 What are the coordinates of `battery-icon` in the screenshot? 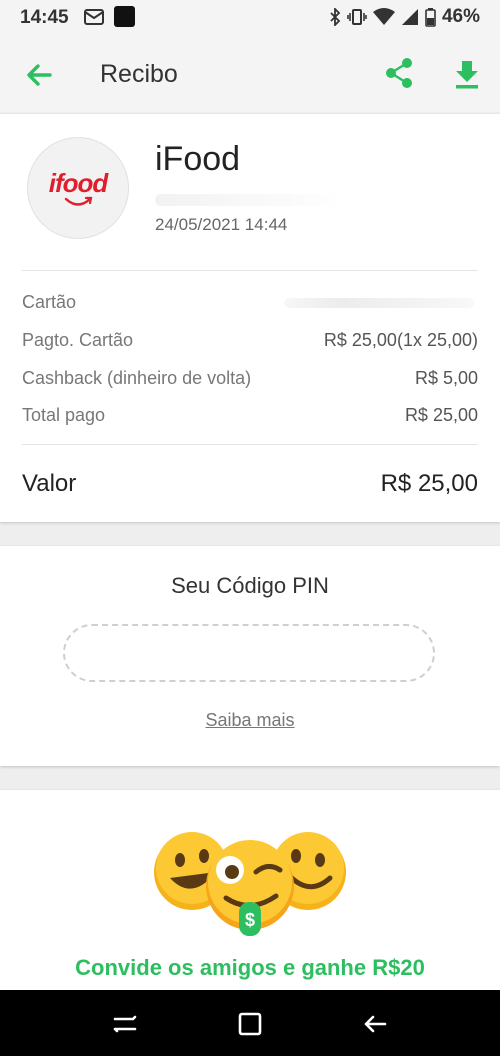 It's located at (430, 17).